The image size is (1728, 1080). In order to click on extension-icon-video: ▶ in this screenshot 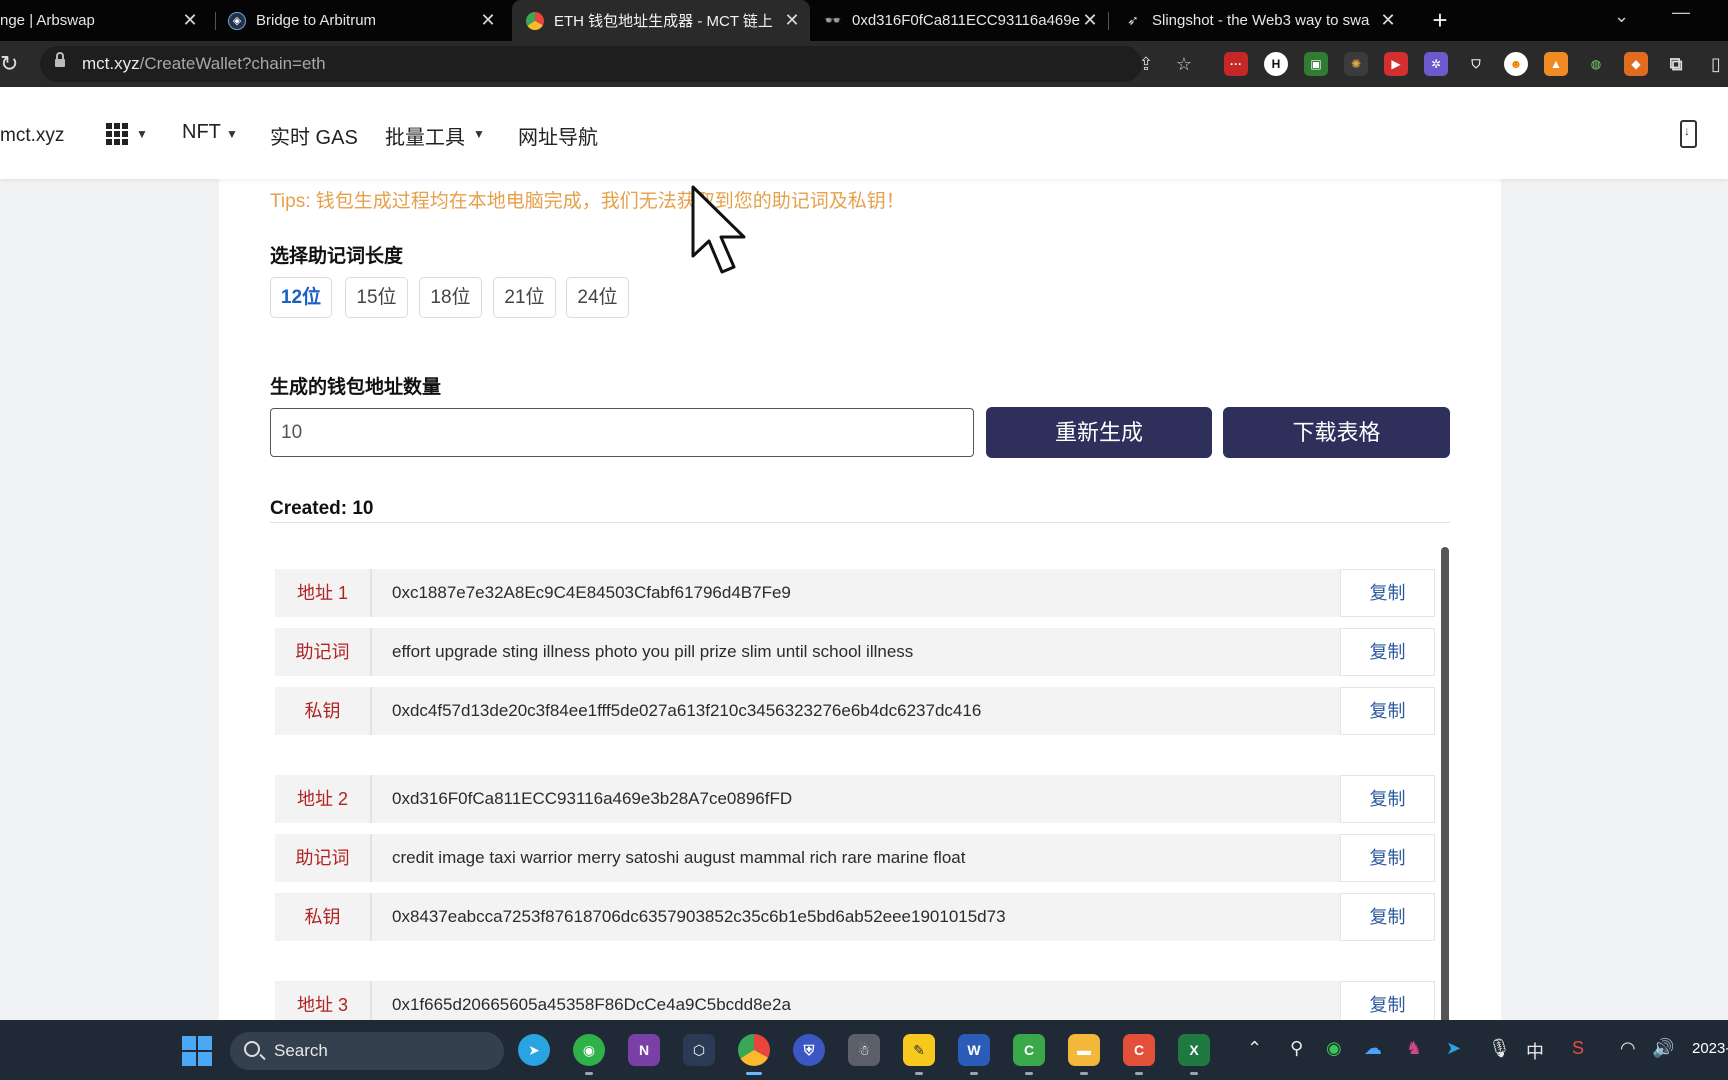, I will do `click(1396, 64)`.